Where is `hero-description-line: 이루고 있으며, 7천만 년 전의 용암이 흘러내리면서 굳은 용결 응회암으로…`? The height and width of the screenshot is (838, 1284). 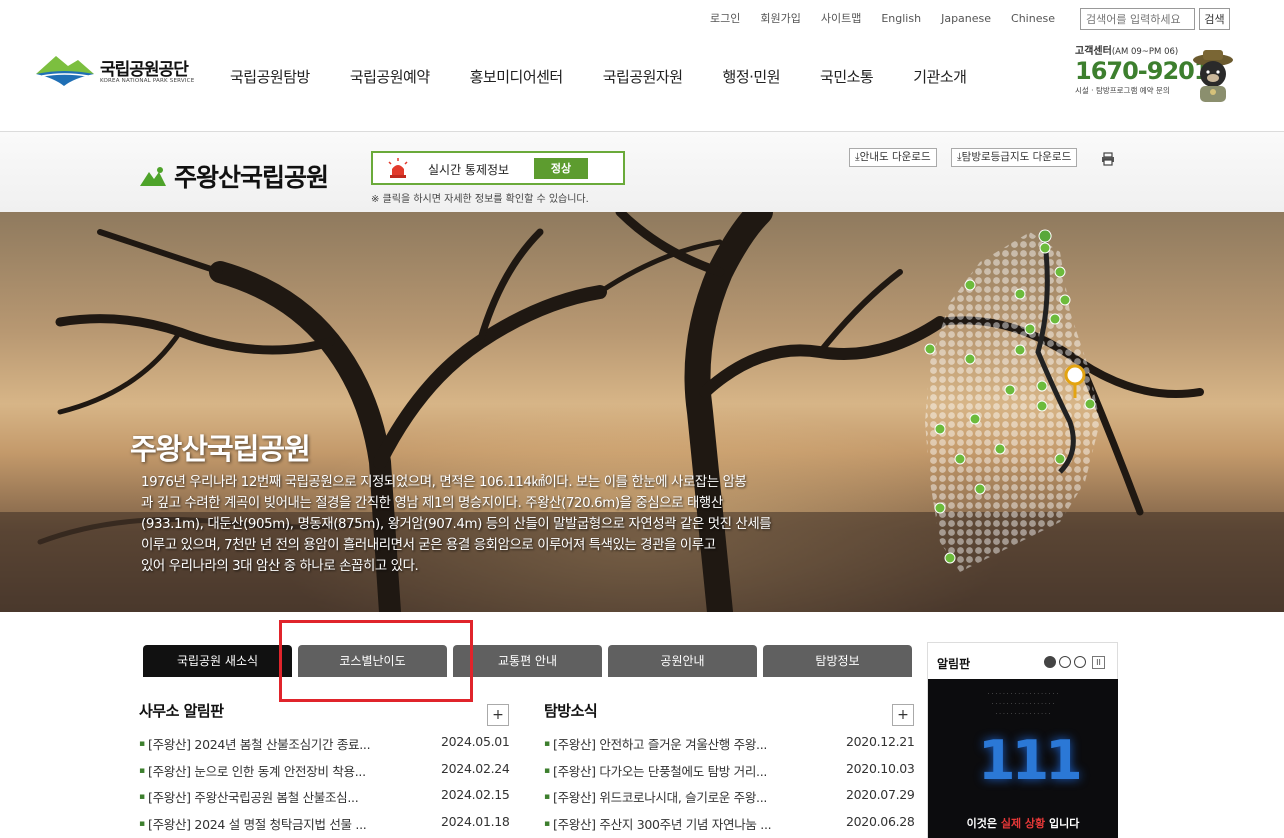
hero-description-line: 이루고 있으며, 7천만 년 전의 용암이 흘러내리면서 굳은 용결 응회암으로… is located at coordinates (428, 545).